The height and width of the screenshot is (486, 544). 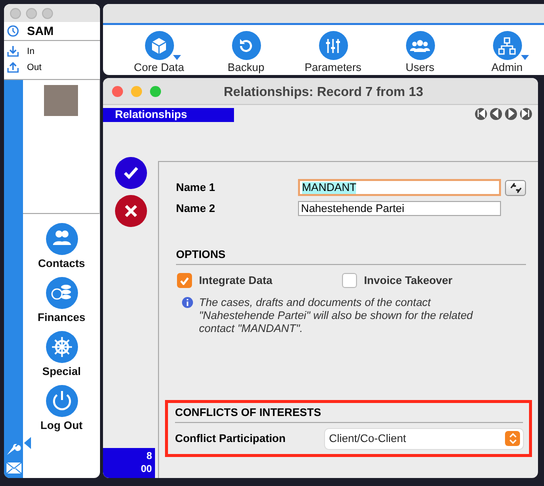 I want to click on wrench-icon, so click(x=14, y=450).